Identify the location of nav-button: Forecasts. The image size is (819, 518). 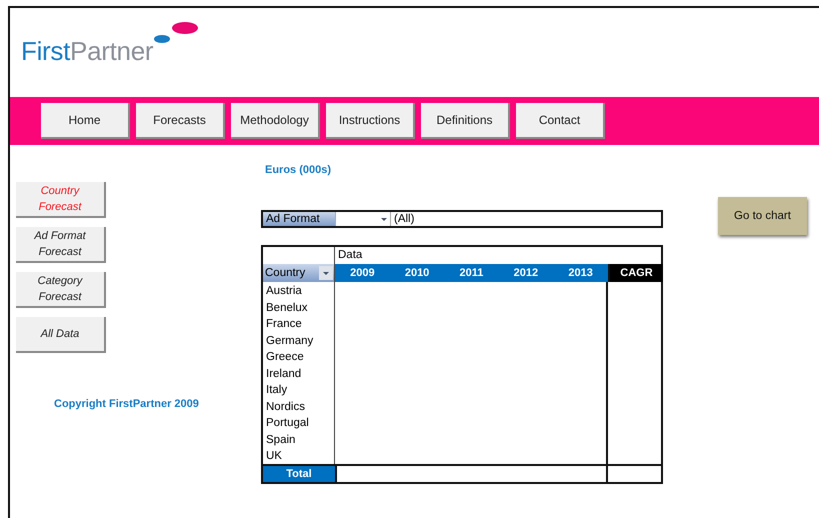
(180, 121).